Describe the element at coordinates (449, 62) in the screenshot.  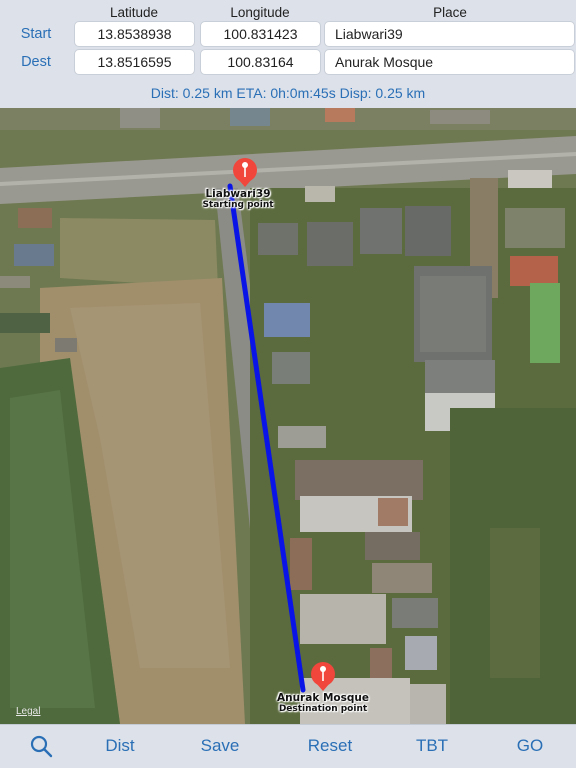
I see `dest-place-field: Anurak Mosque` at that location.